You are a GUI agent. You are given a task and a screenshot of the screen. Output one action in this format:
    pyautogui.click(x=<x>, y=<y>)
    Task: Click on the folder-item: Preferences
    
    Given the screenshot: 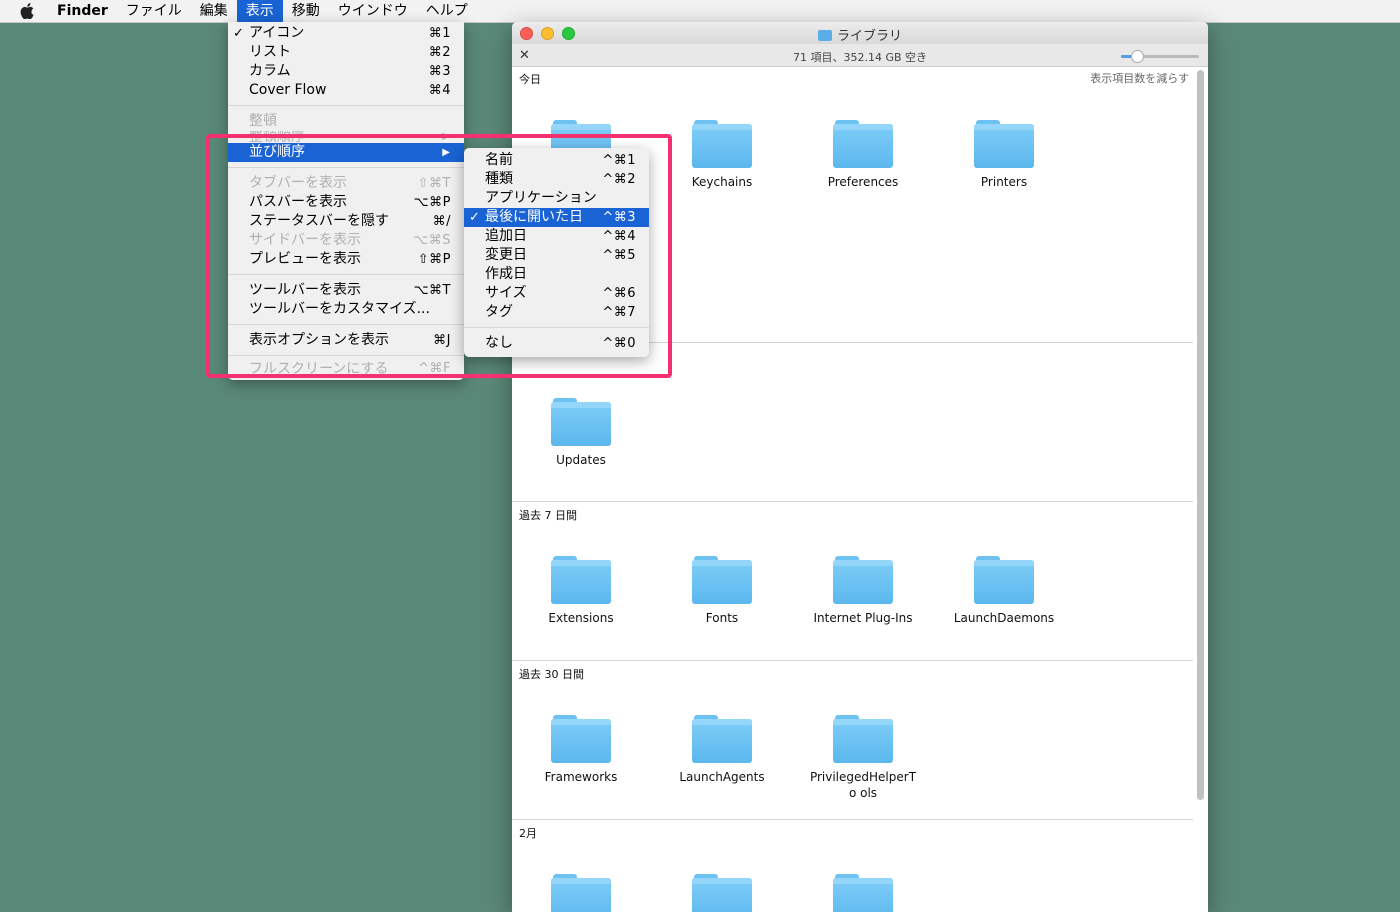 What is the action you would take?
    pyautogui.click(x=863, y=154)
    